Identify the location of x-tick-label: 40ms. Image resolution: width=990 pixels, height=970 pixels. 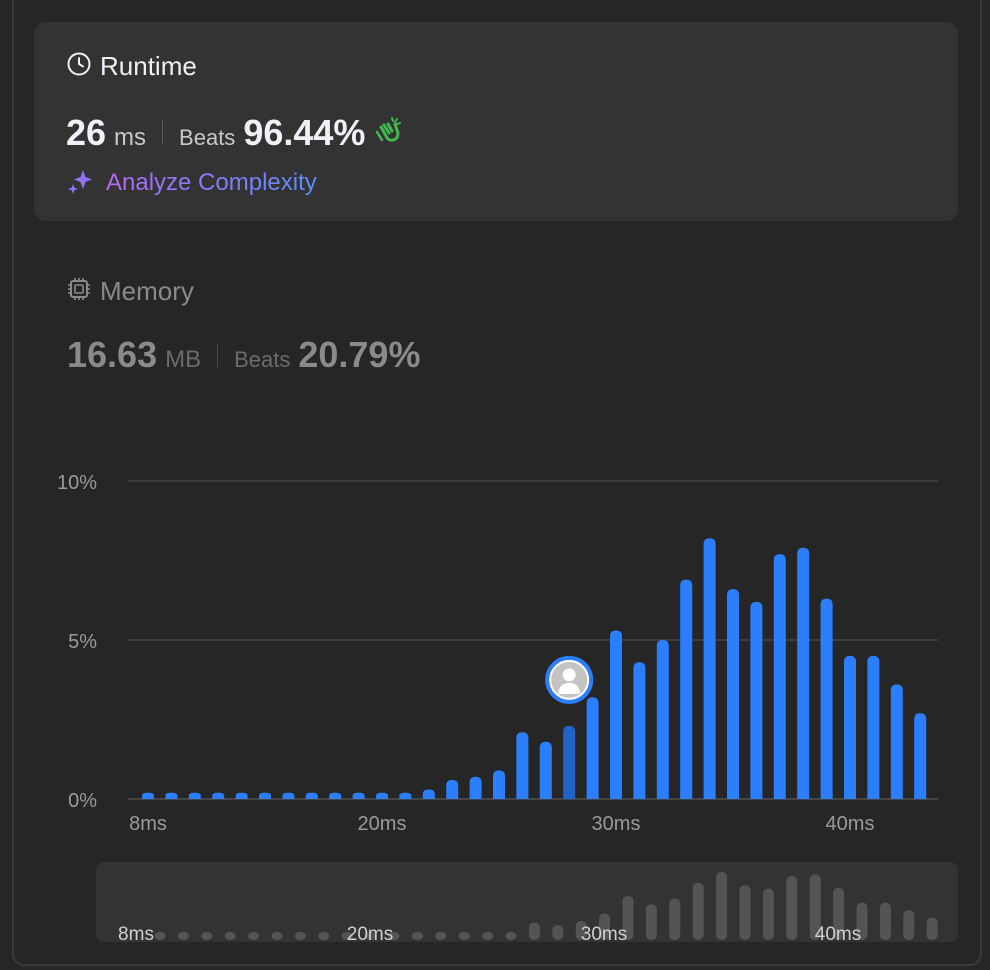
(850, 824).